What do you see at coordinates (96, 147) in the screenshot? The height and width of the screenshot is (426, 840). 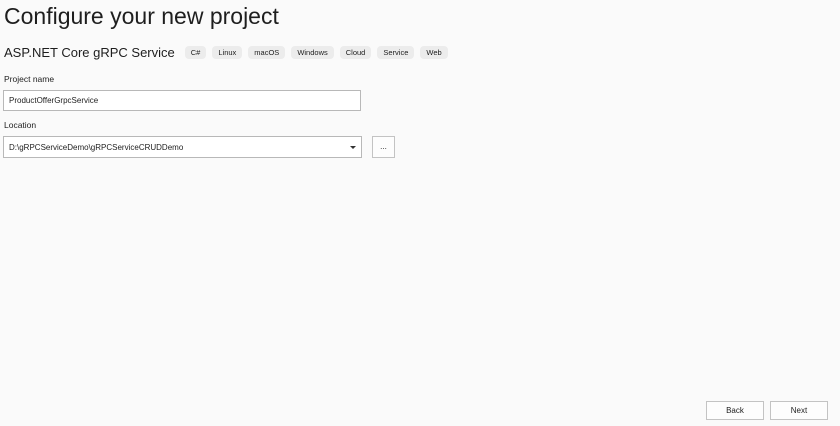 I see `location-value: D:\gRPCServiceDemo\gRPCServiceCRUDDemo` at bounding box center [96, 147].